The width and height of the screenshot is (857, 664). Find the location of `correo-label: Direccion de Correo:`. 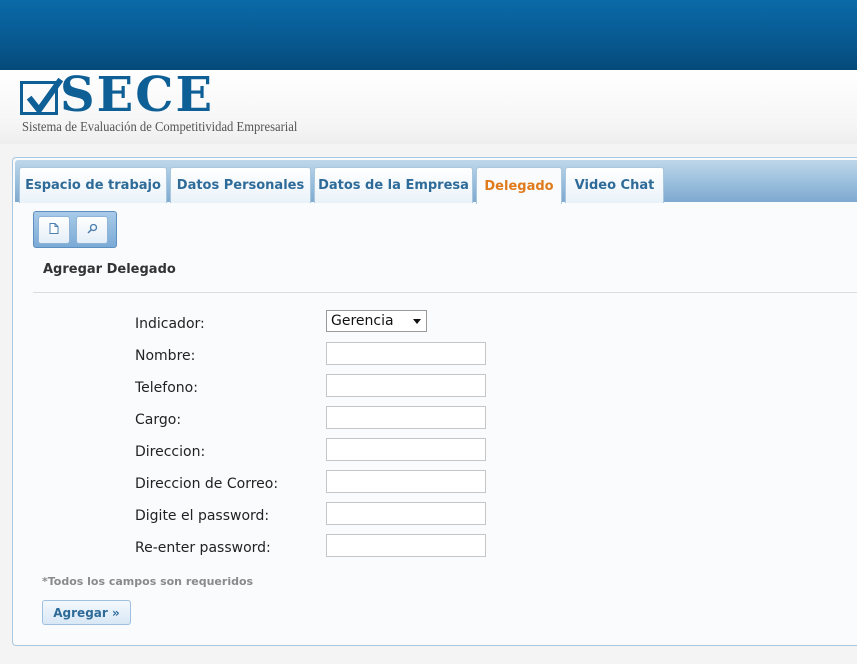

correo-label: Direccion de Correo: is located at coordinates (207, 484).